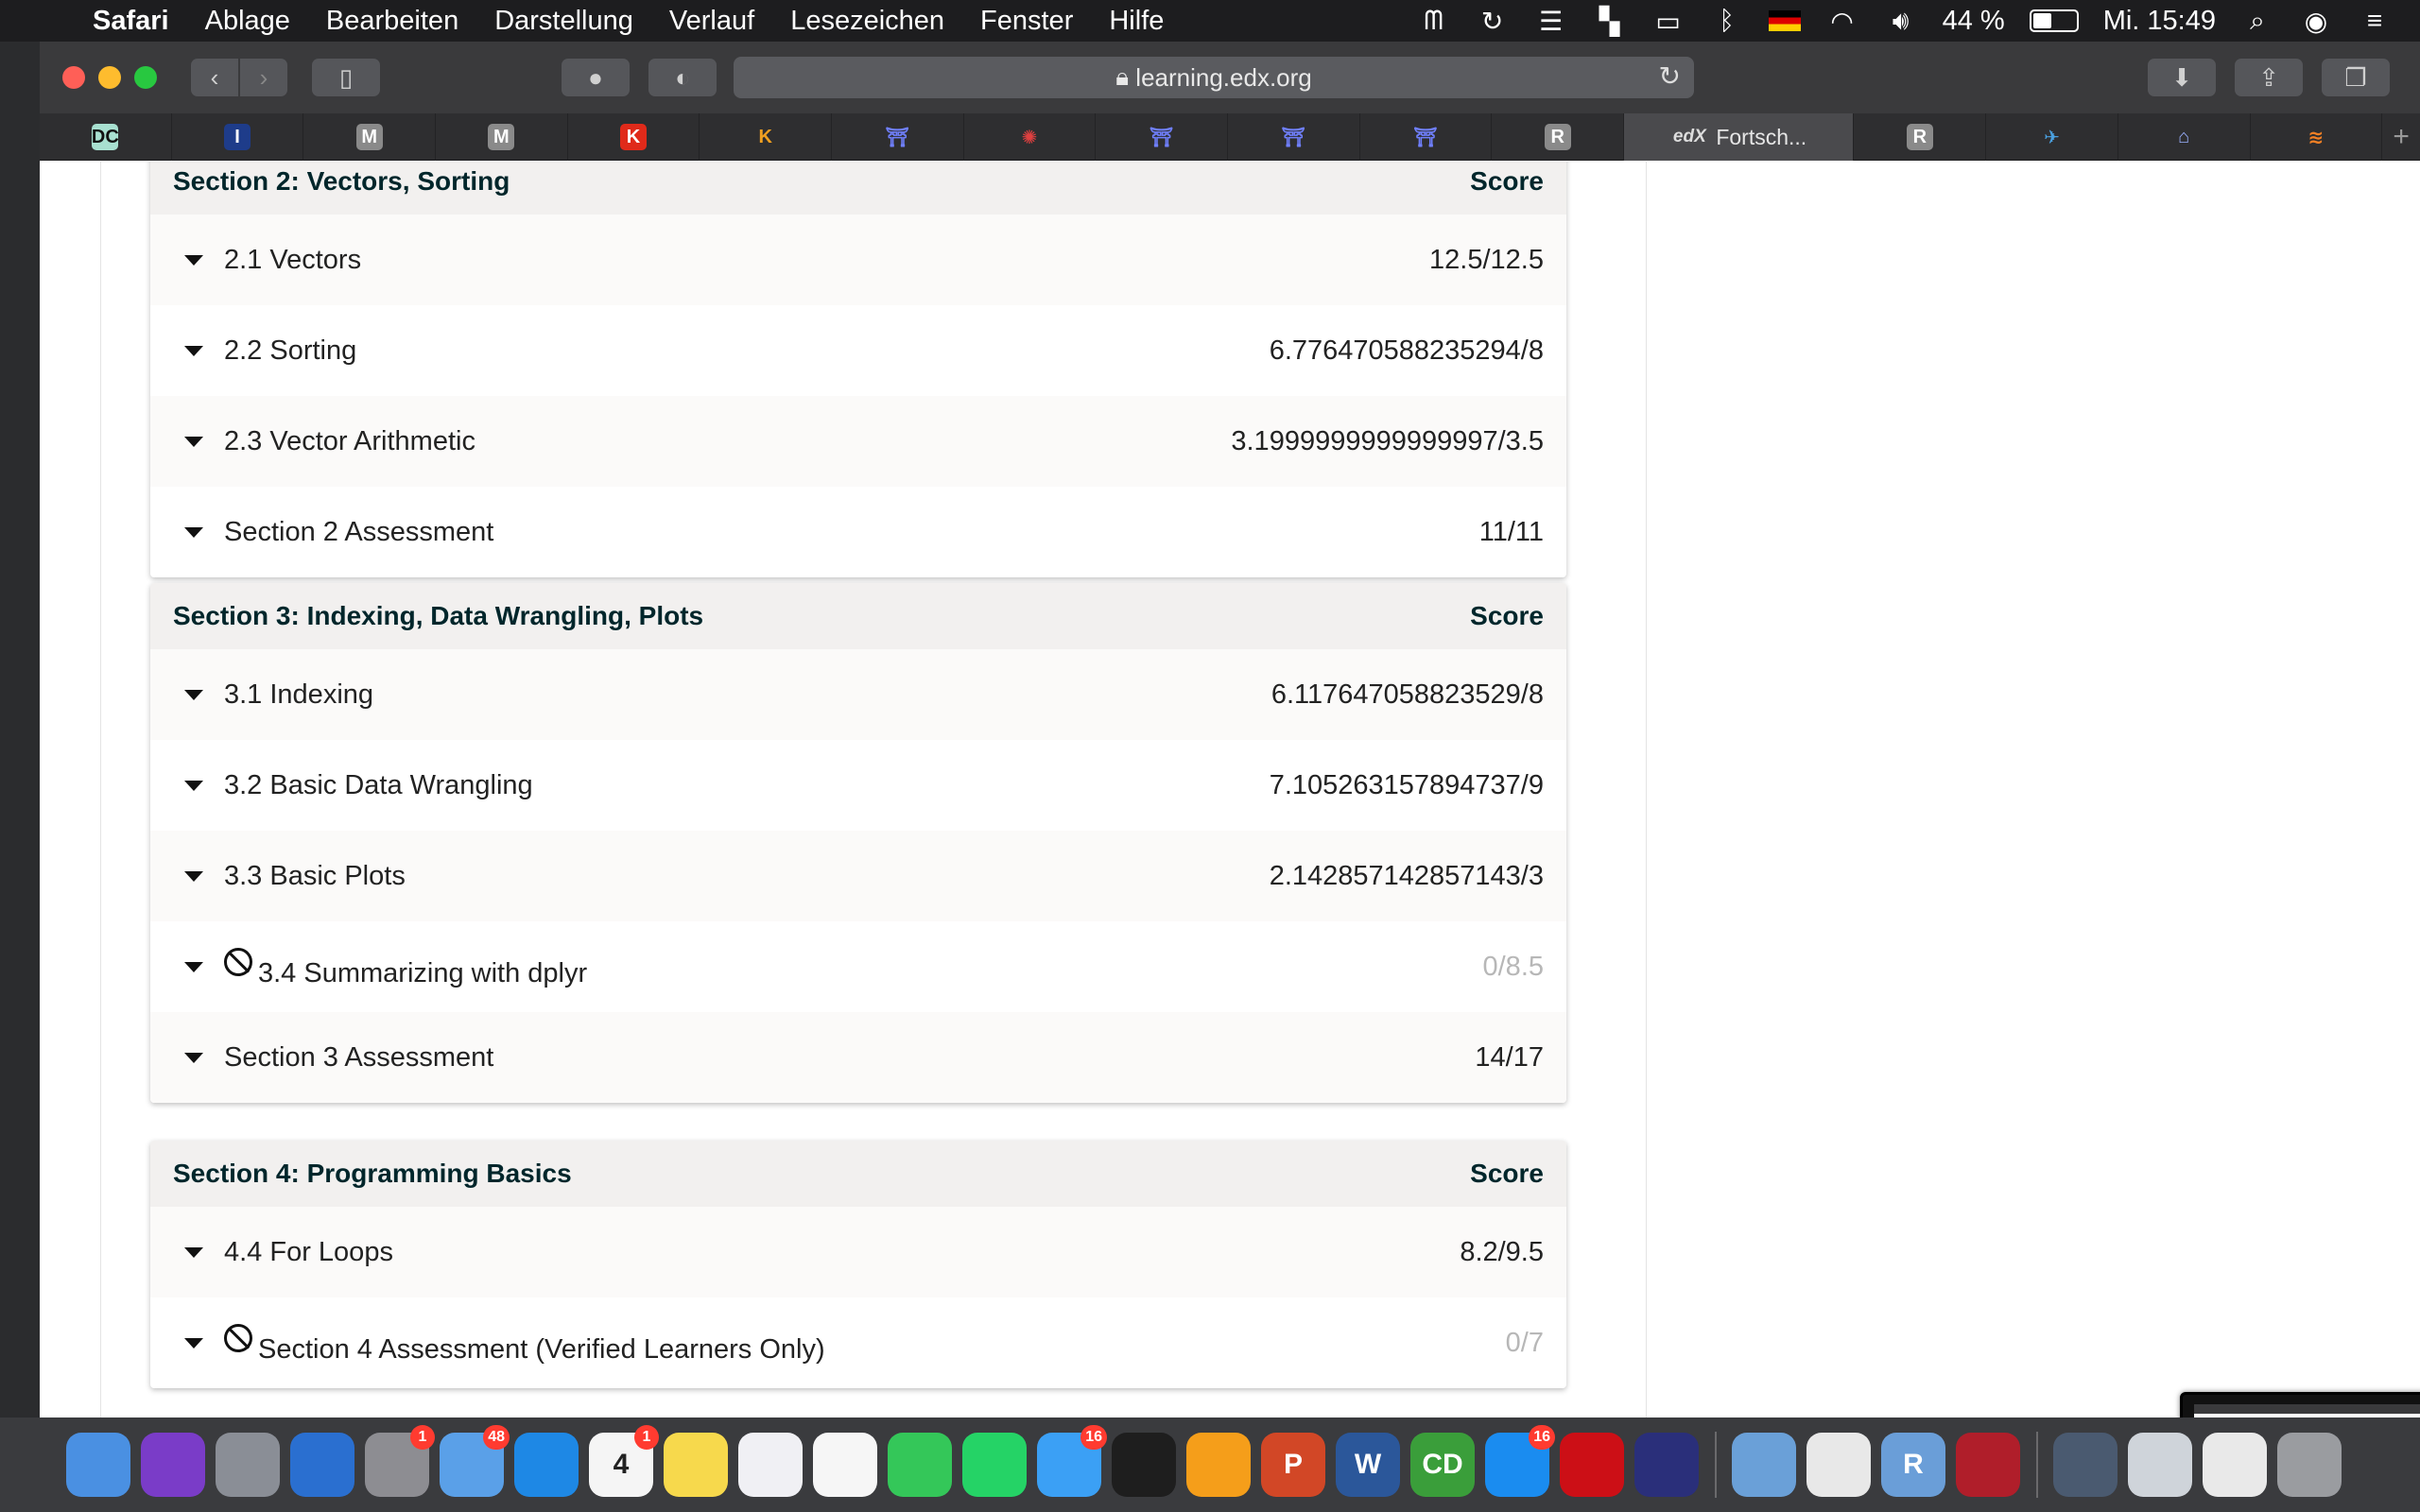  What do you see at coordinates (1666, 1465) in the screenshot?
I see `night-icon` at bounding box center [1666, 1465].